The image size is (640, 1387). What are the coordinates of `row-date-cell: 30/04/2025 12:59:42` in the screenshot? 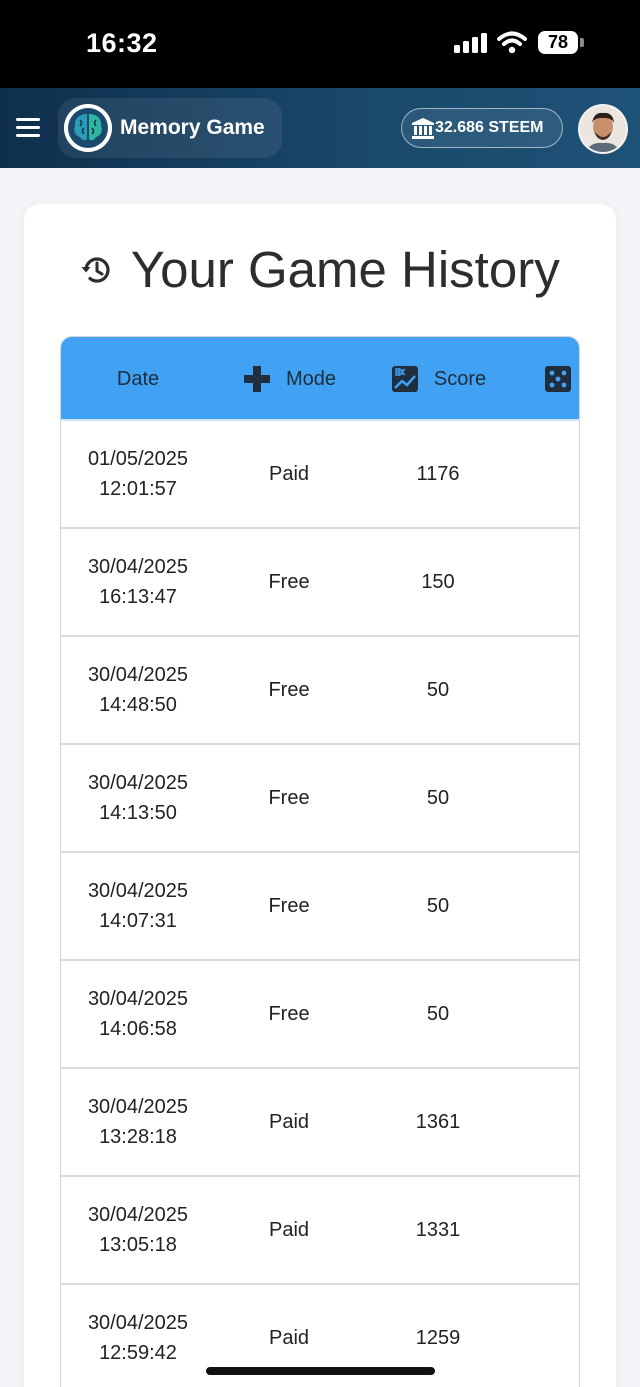 It's located at (138, 1336).